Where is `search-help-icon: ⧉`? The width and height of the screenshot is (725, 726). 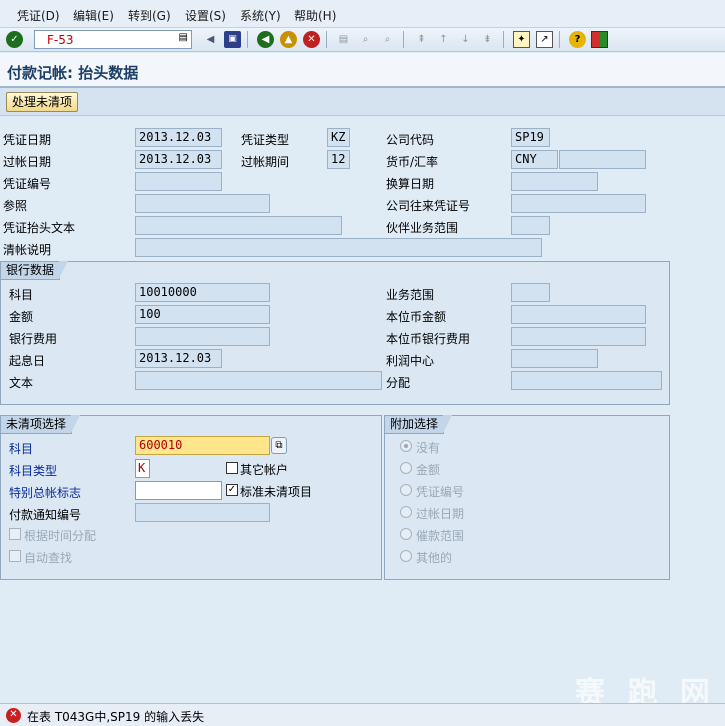
search-help-icon: ⧉ is located at coordinates (279, 445).